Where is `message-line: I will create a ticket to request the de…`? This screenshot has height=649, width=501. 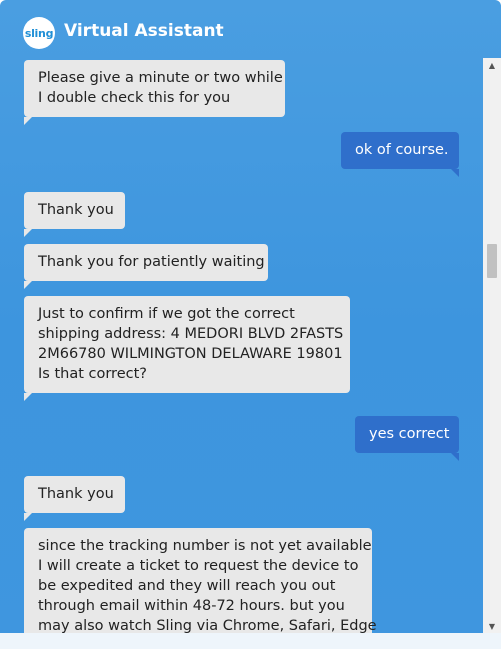 message-line: I will create a ticket to request the de… is located at coordinates (198, 566).